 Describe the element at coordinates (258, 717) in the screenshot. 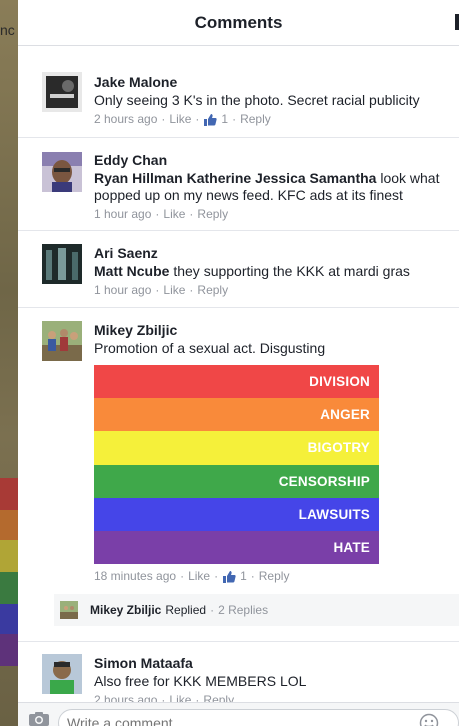

I see `comment-input` at that location.